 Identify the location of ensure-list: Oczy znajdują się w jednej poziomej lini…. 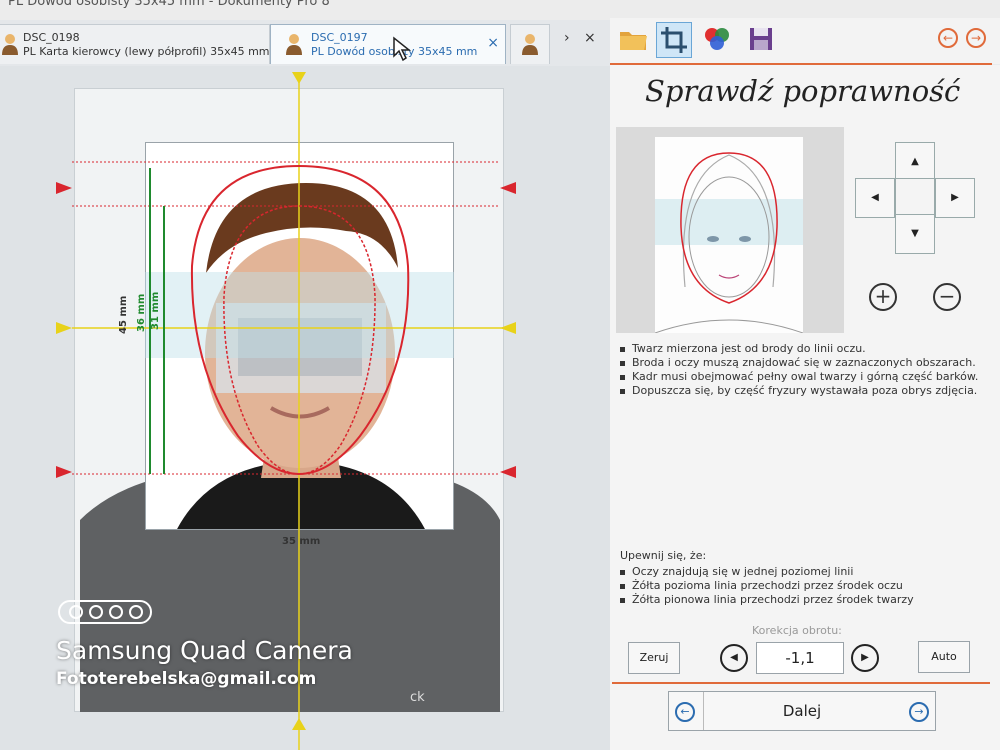
(803, 586).